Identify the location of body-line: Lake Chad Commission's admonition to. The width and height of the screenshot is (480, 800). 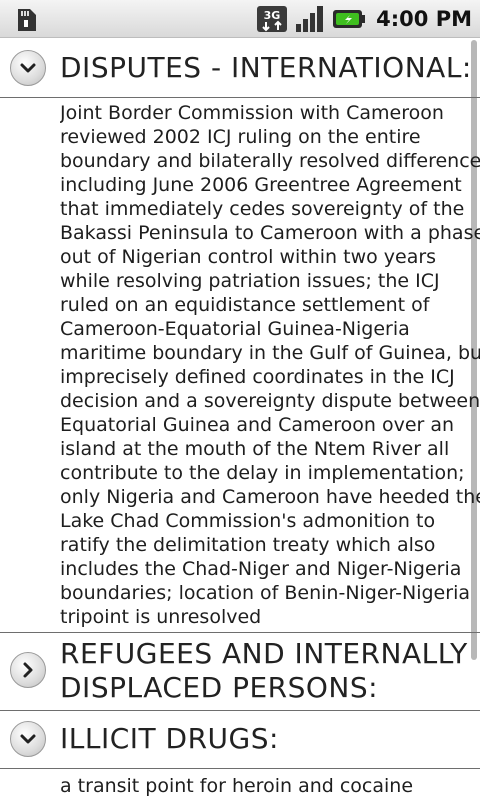
(248, 521).